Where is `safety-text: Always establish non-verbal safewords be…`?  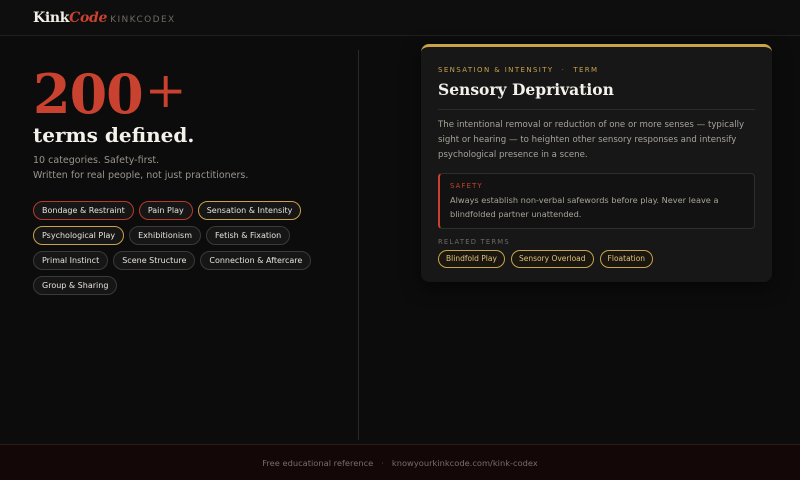
safety-text: Always establish non-verbal safewords be… is located at coordinates (584, 207).